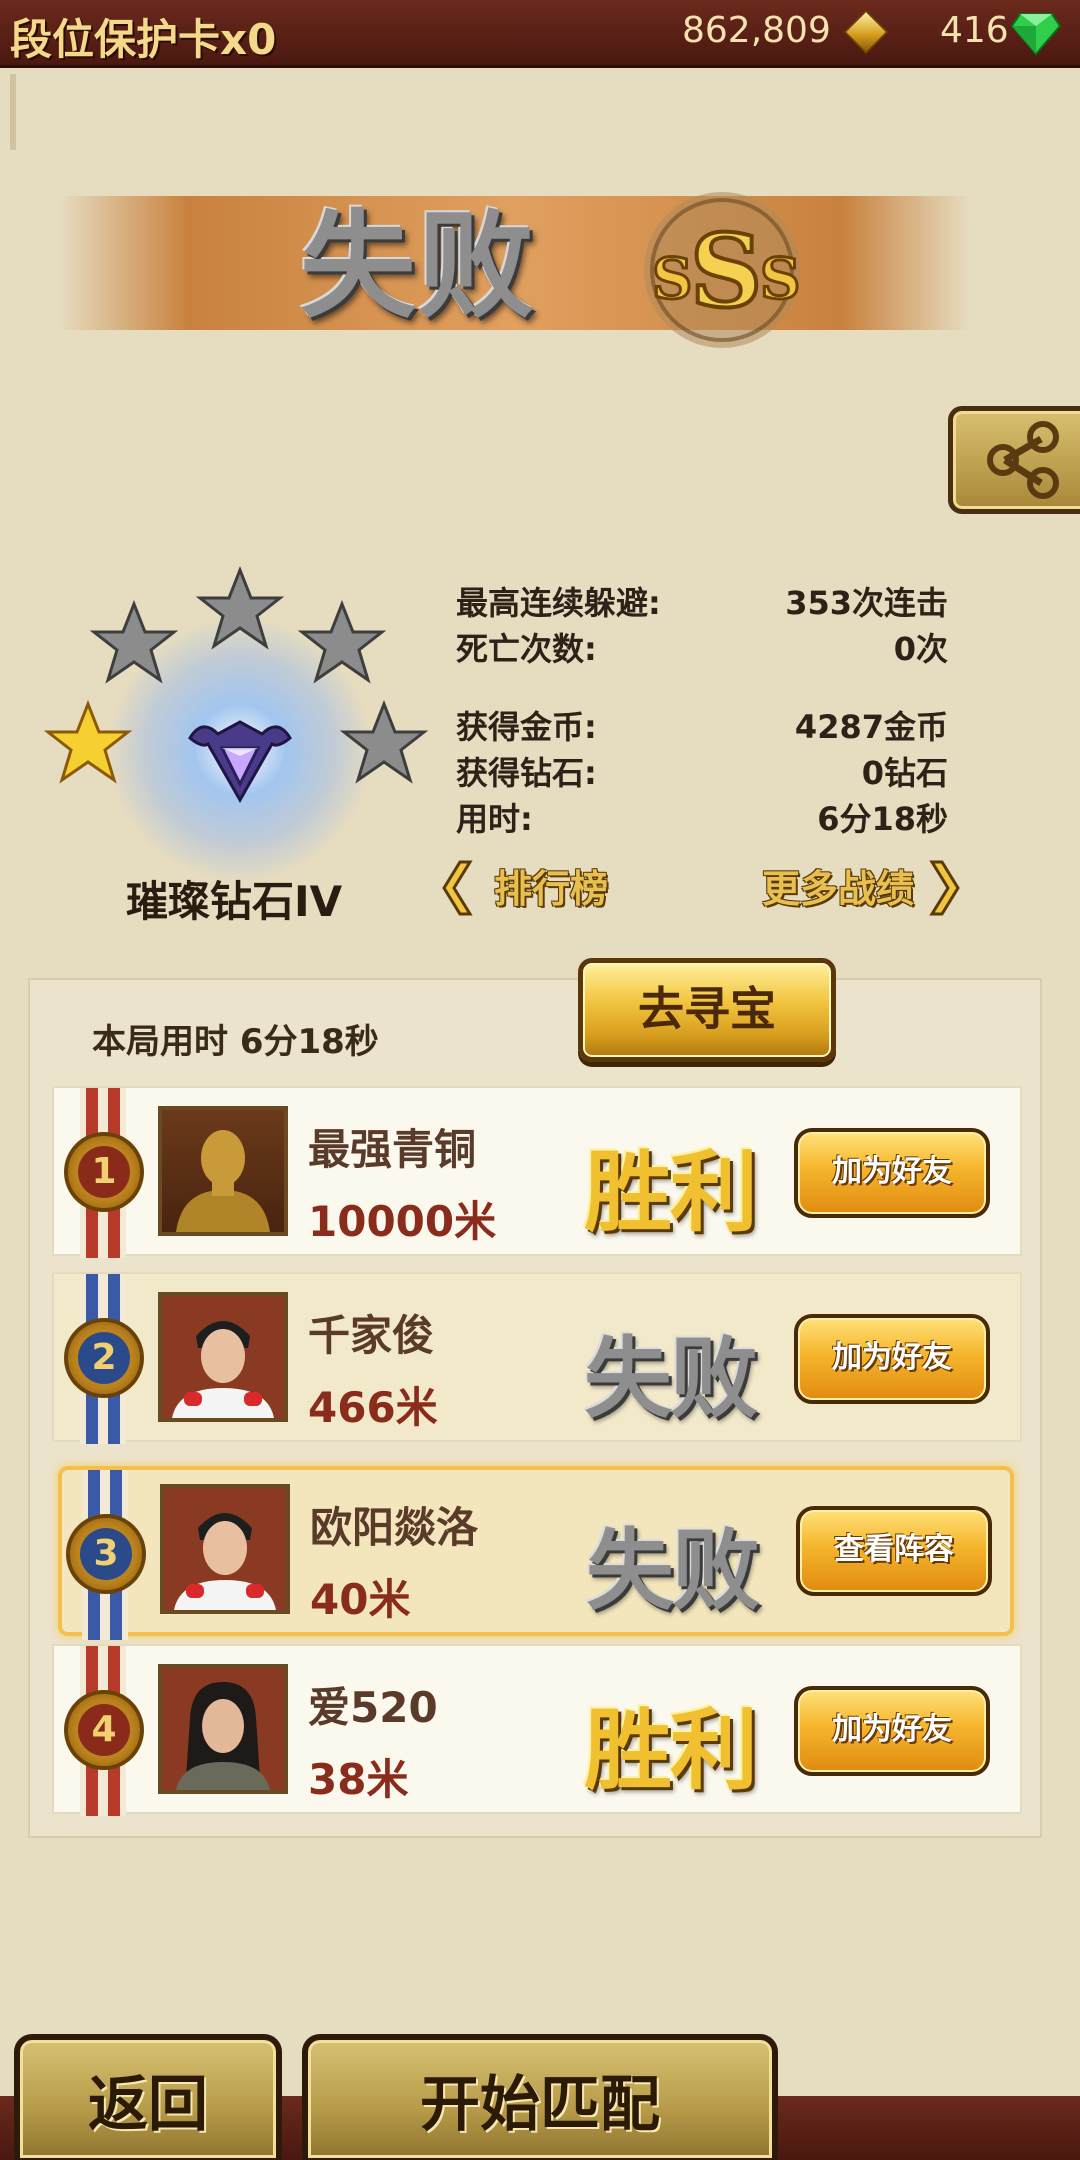  I want to click on protection-card-count: 段位保护卡x0, so click(143, 39).